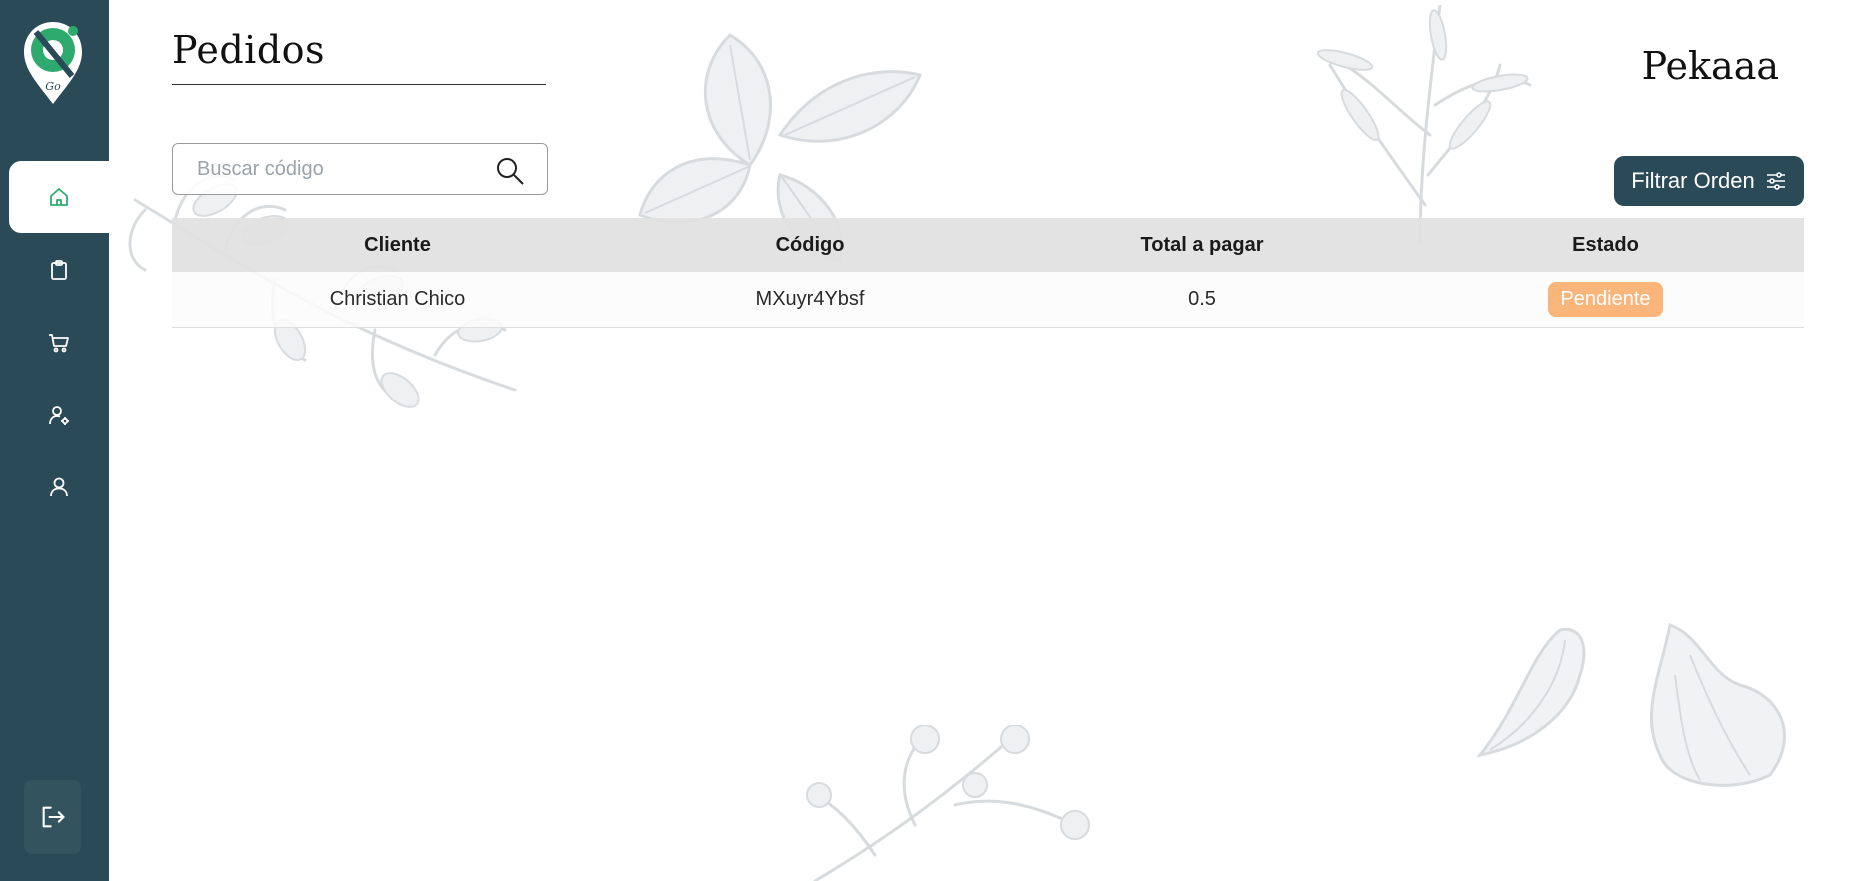 This screenshot has height=881, width=1851. Describe the element at coordinates (988, 300) in the screenshot. I see `table-row: Christian Chico MXuyr4Ybsf 0.5 Pendiente` at that location.